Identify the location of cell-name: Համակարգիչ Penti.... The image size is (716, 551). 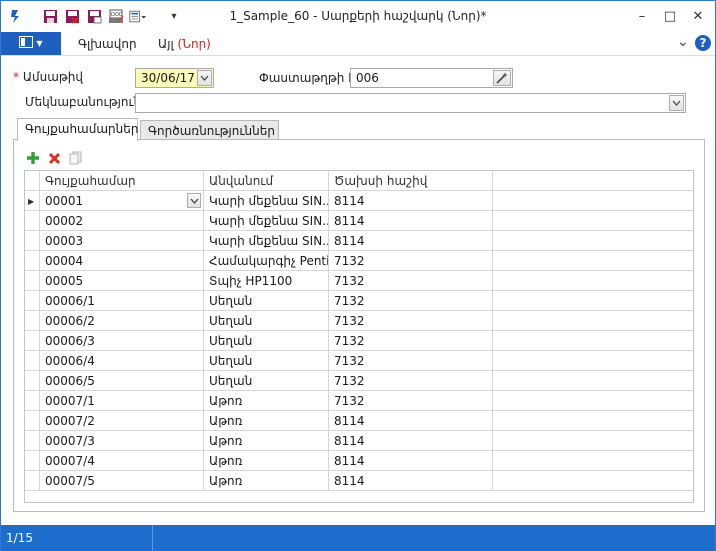
(266, 261).